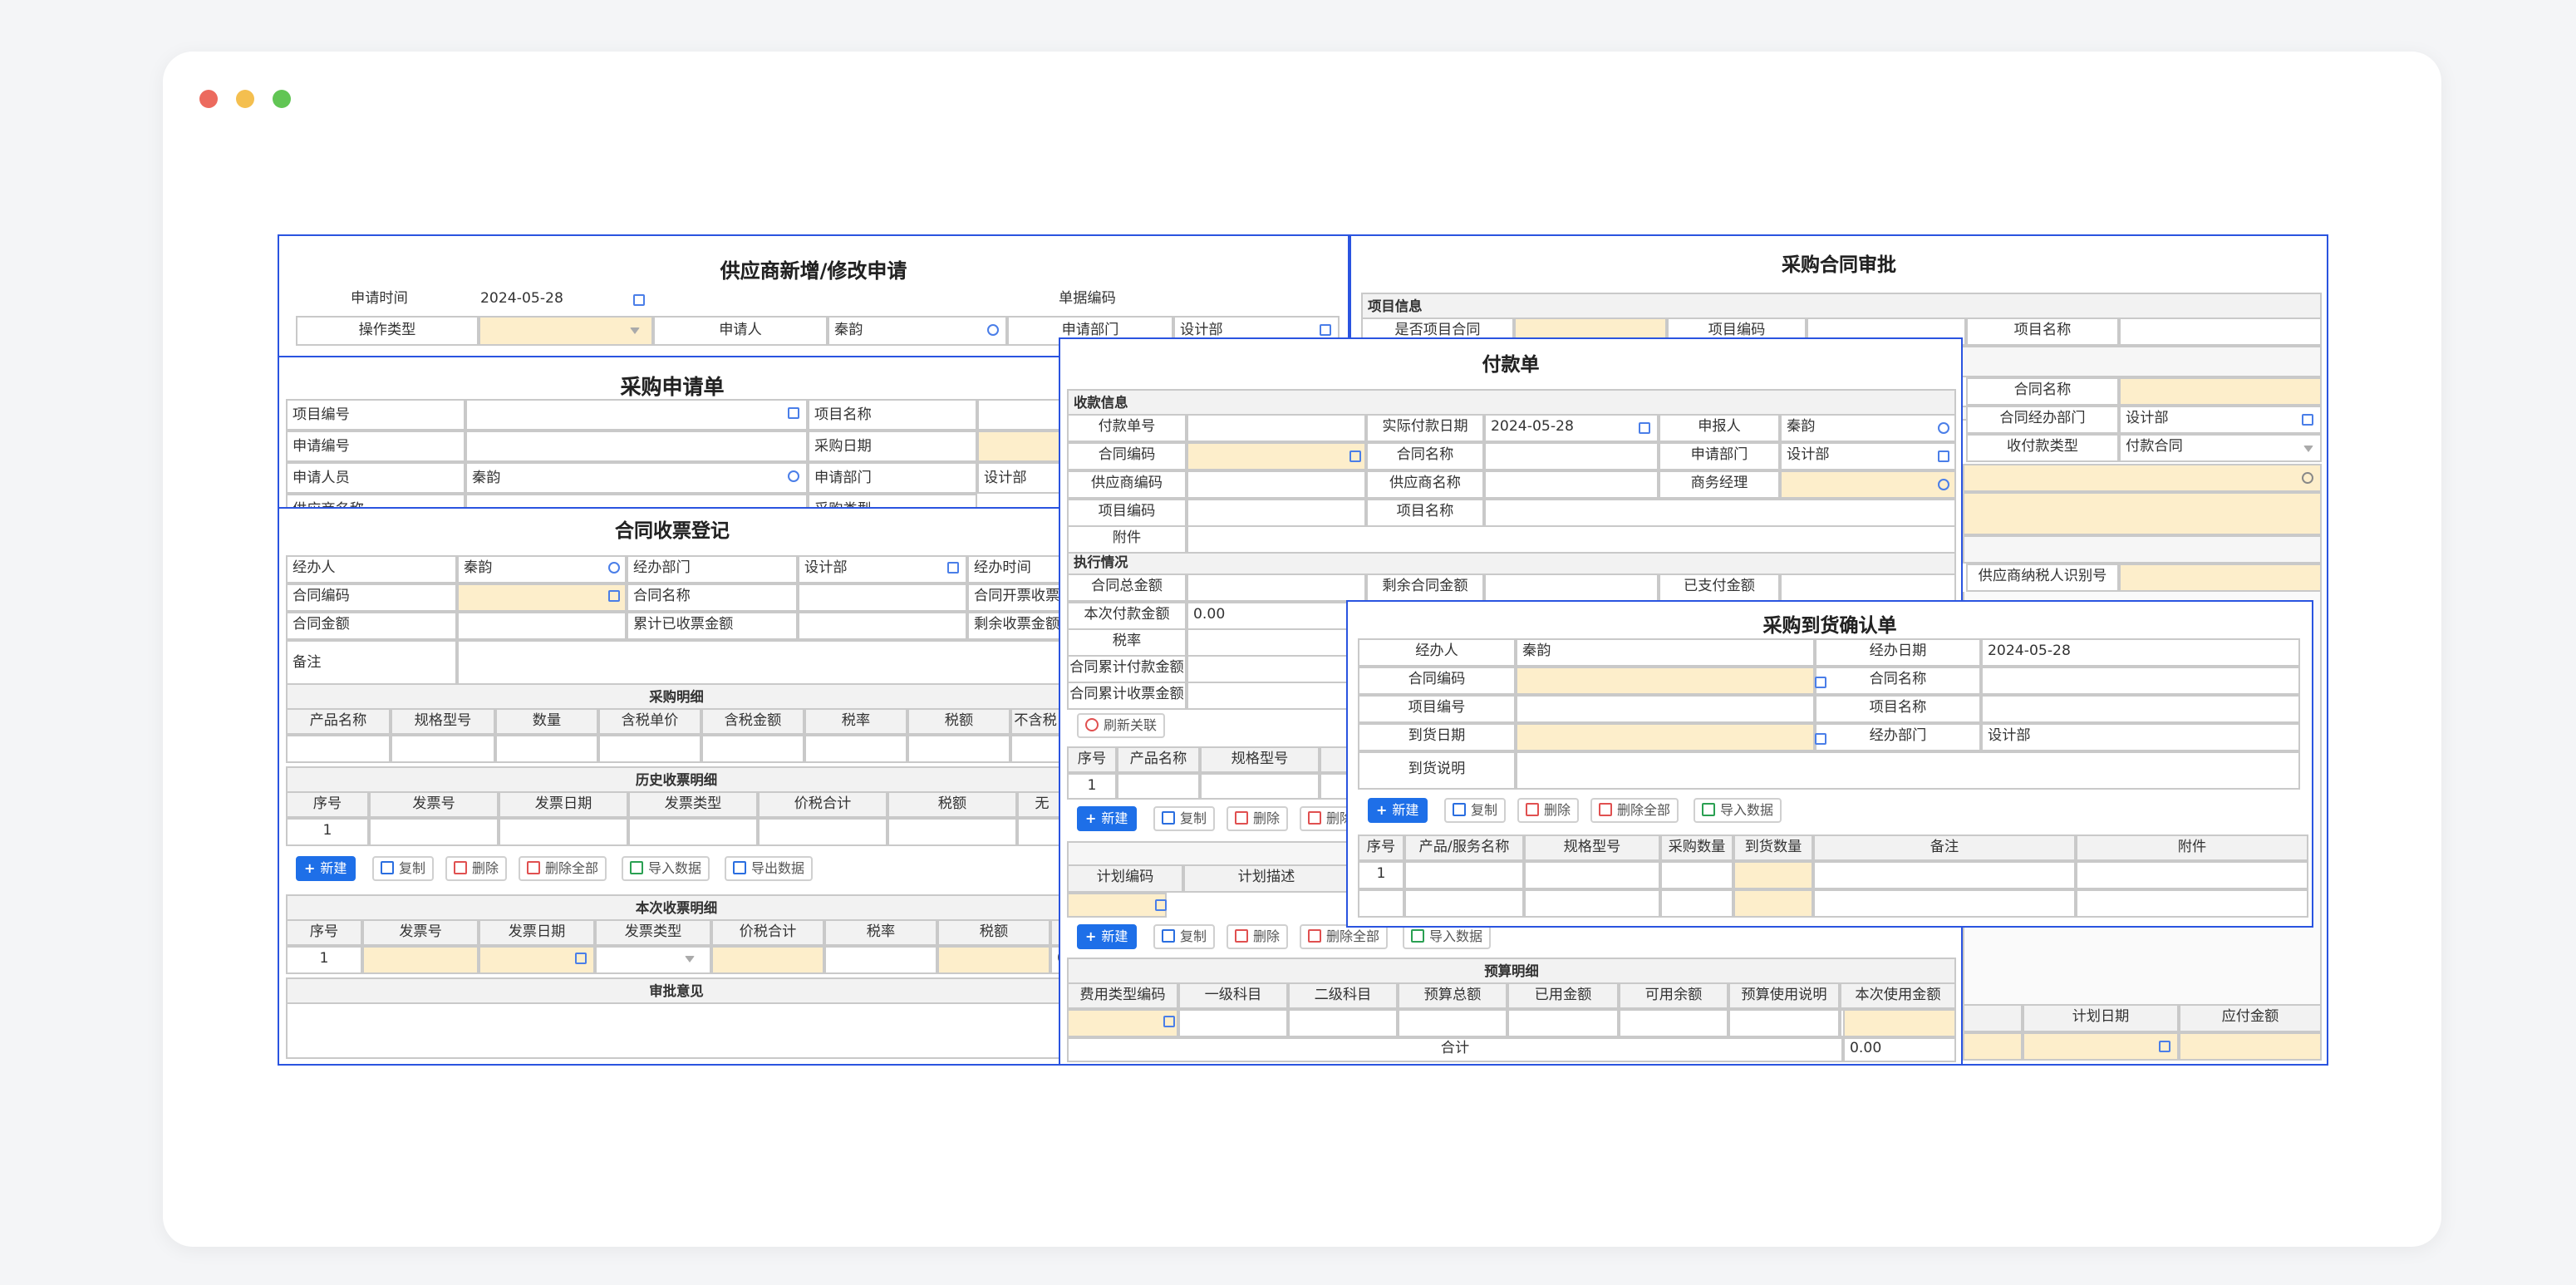  Describe the element at coordinates (2140, 652) in the screenshot. I see `handle-date-value: 2024-05-28` at that location.